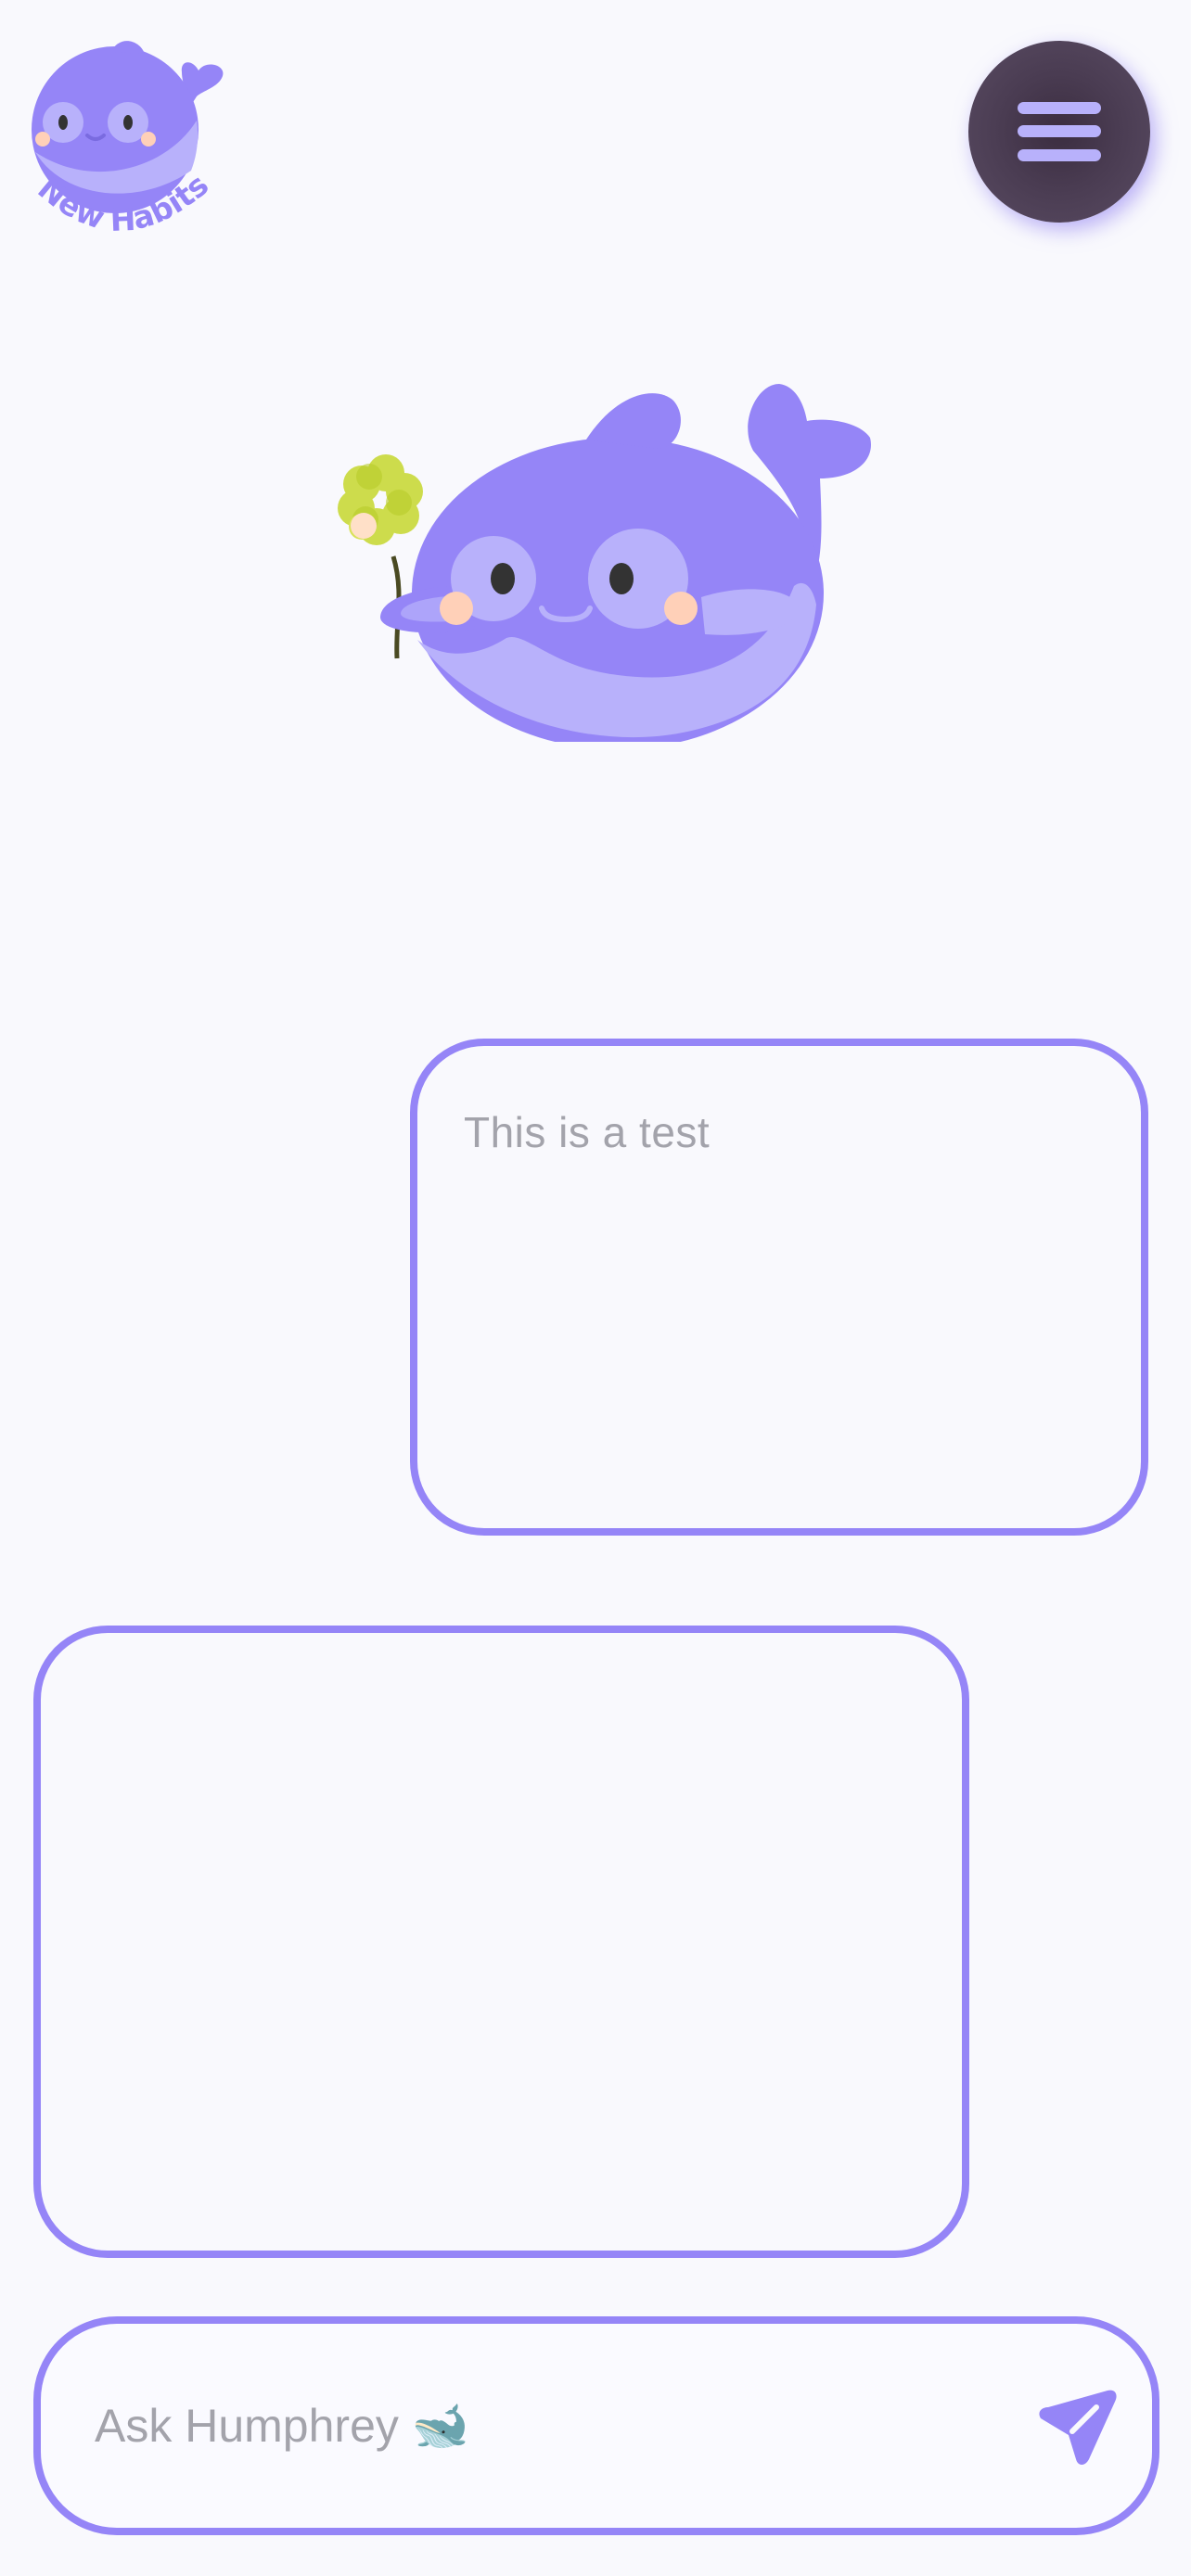 The image size is (1191, 2576). Describe the element at coordinates (779, 1287) in the screenshot. I see `user-message-bubble: This is a test` at that location.